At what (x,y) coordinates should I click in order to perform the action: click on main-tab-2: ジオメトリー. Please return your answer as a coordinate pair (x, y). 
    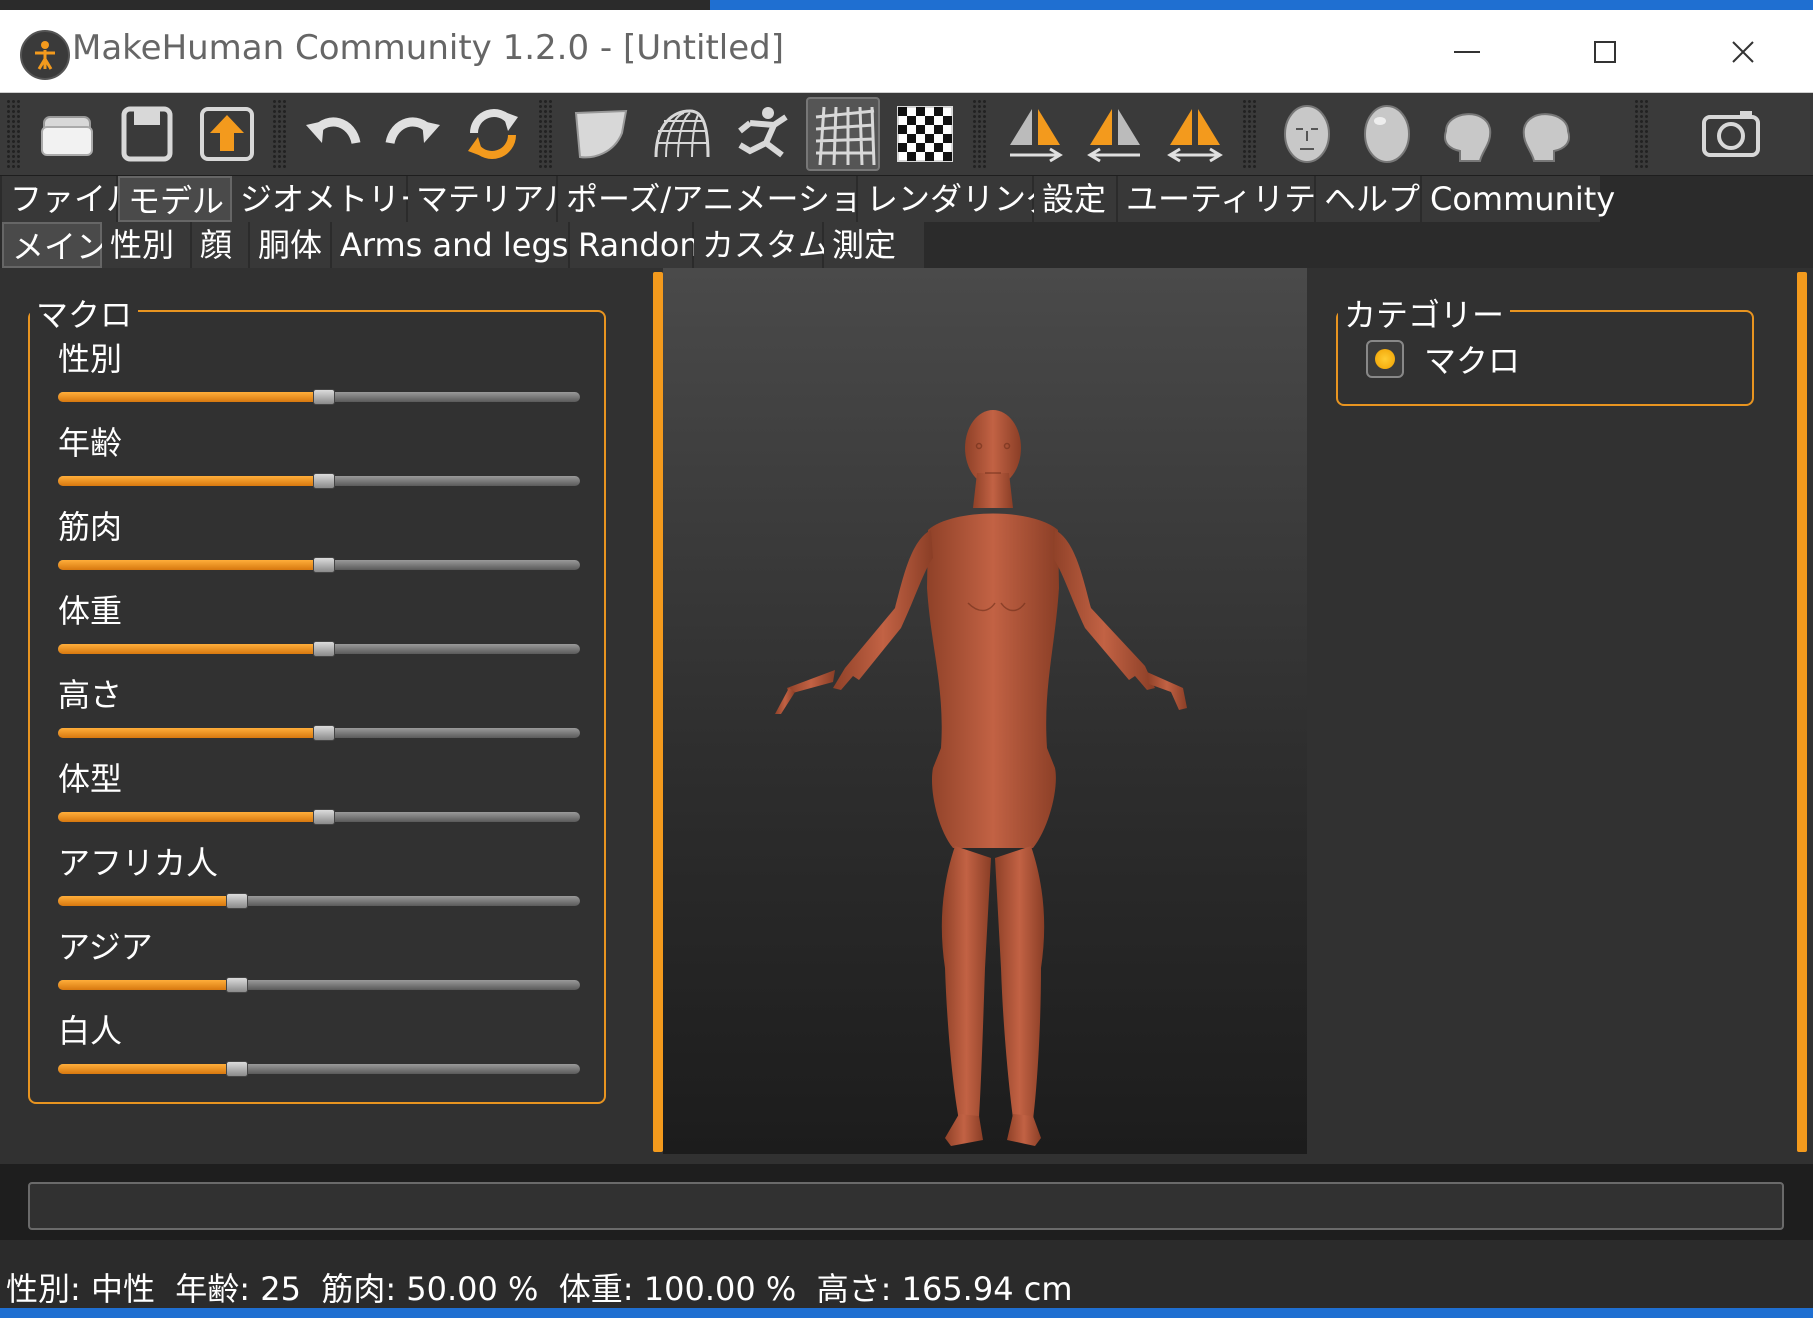
    Looking at the image, I should click on (332, 199).